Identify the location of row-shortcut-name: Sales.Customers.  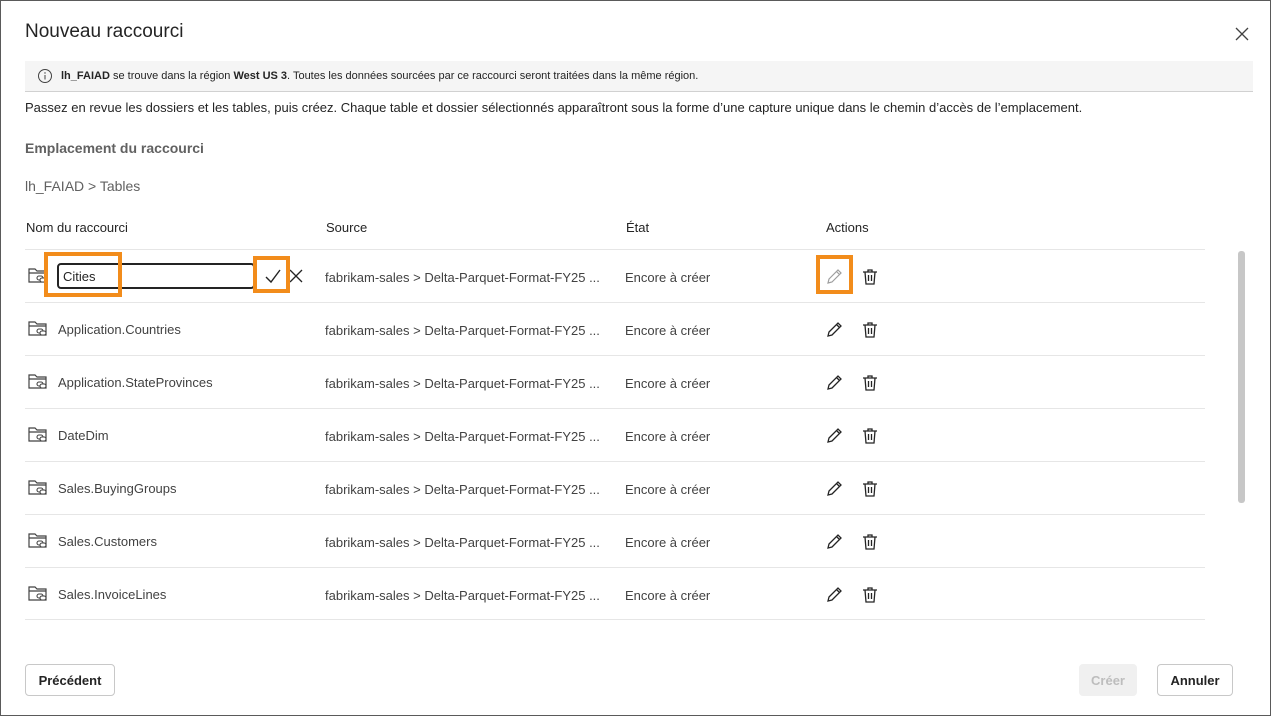
(107, 541).